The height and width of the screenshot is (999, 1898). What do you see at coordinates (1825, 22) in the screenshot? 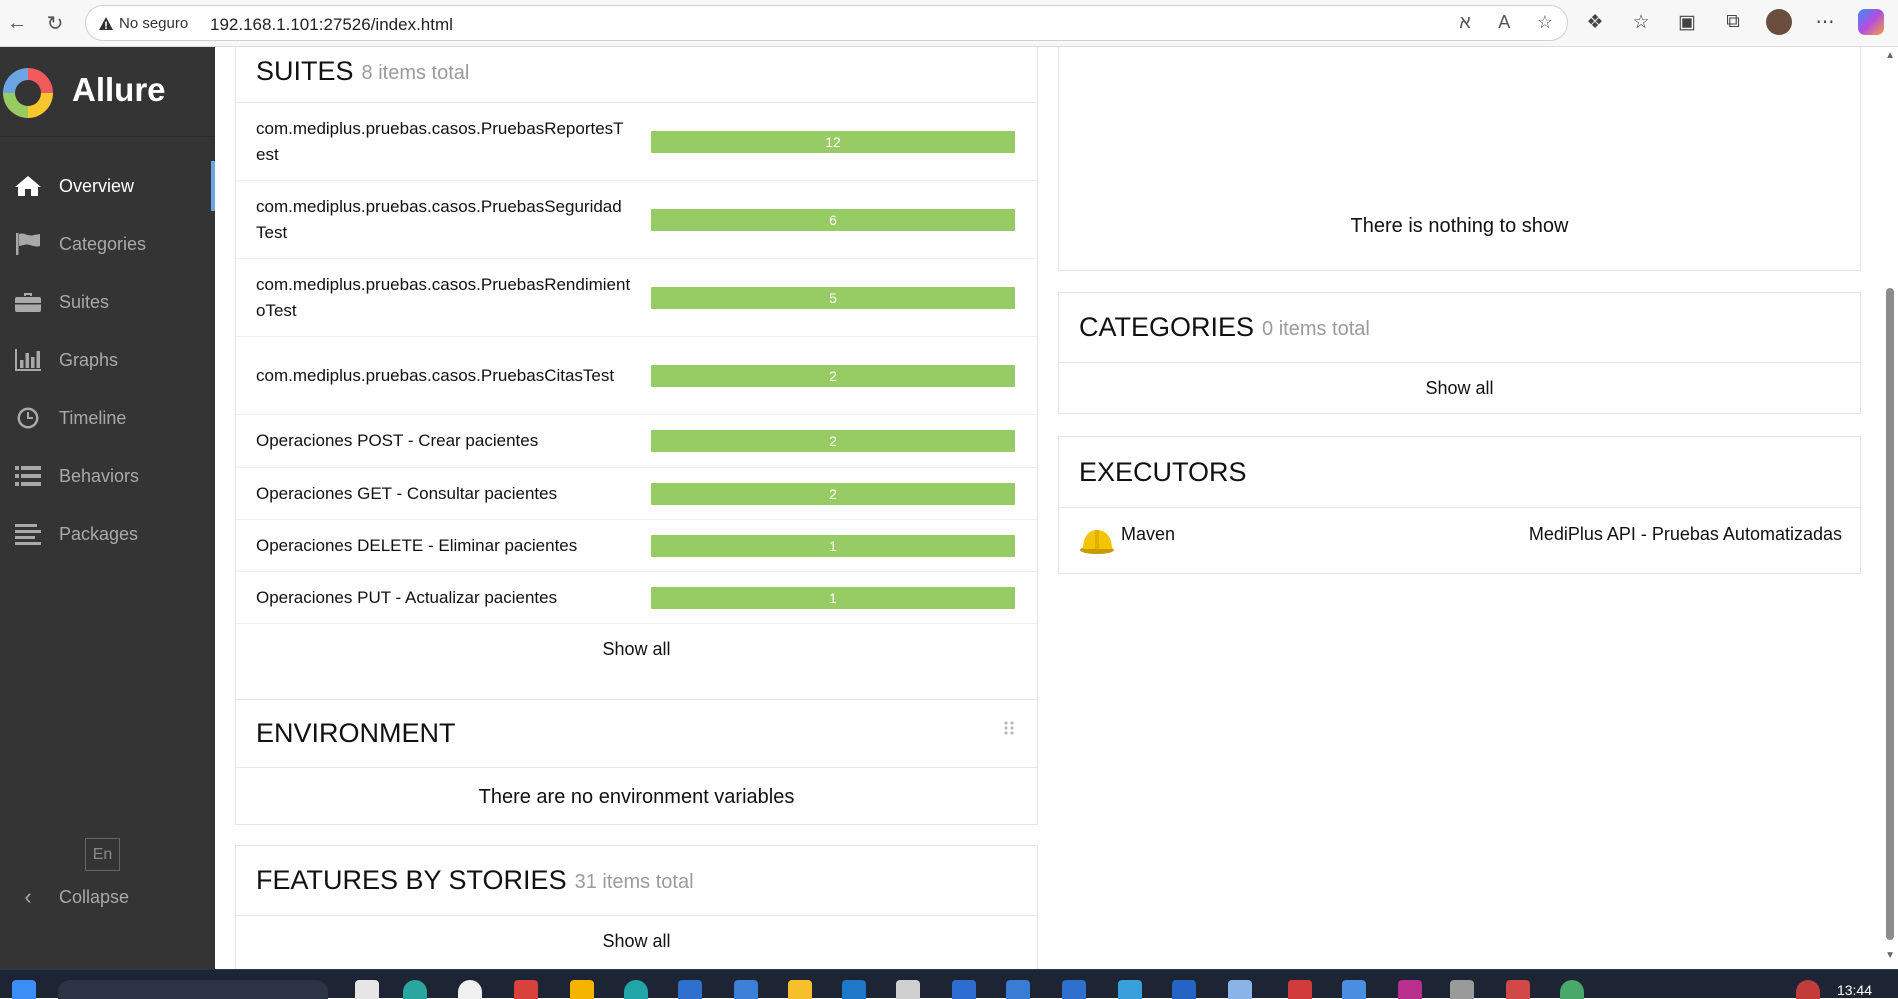
I see `more-menu-icon: ⋯` at bounding box center [1825, 22].